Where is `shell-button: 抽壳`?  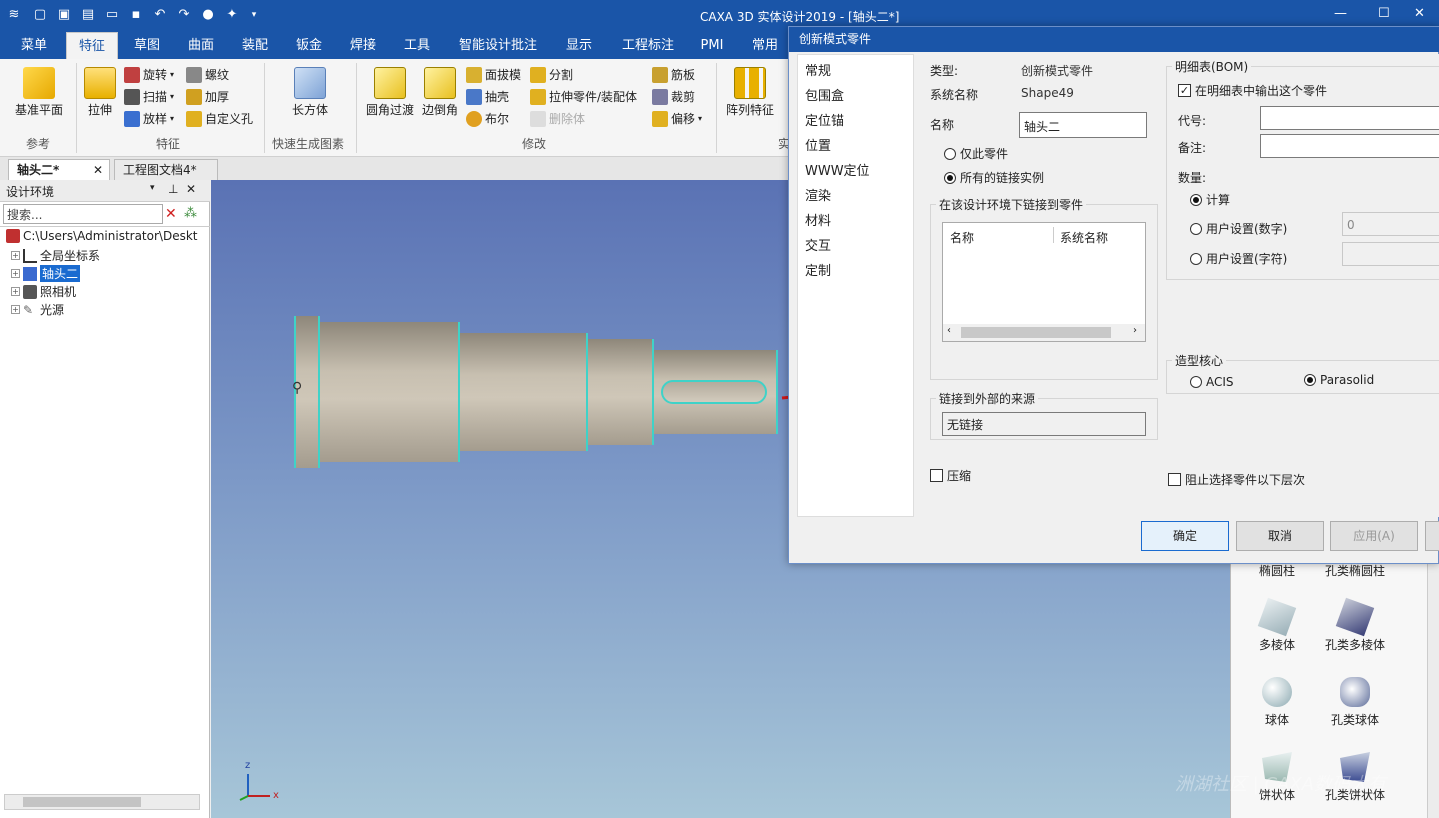 shell-button: 抽壳 is located at coordinates (487, 96).